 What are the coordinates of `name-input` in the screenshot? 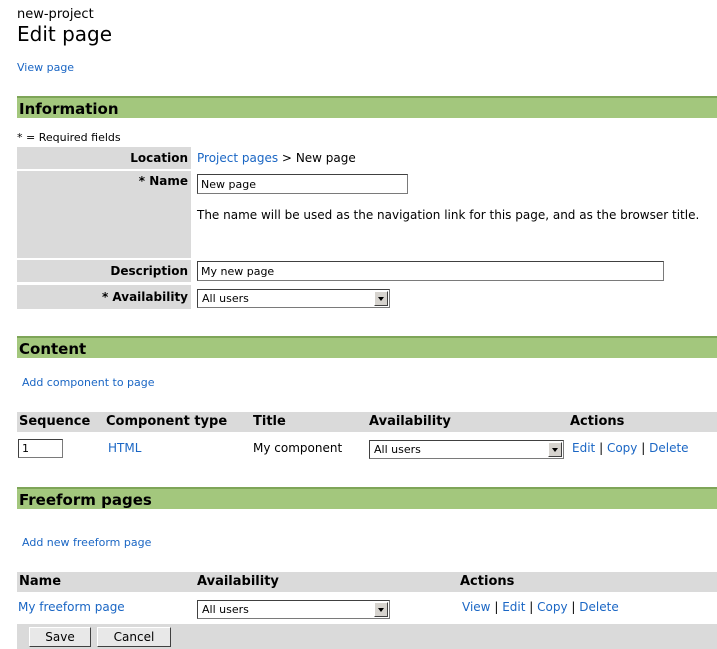 It's located at (302, 184).